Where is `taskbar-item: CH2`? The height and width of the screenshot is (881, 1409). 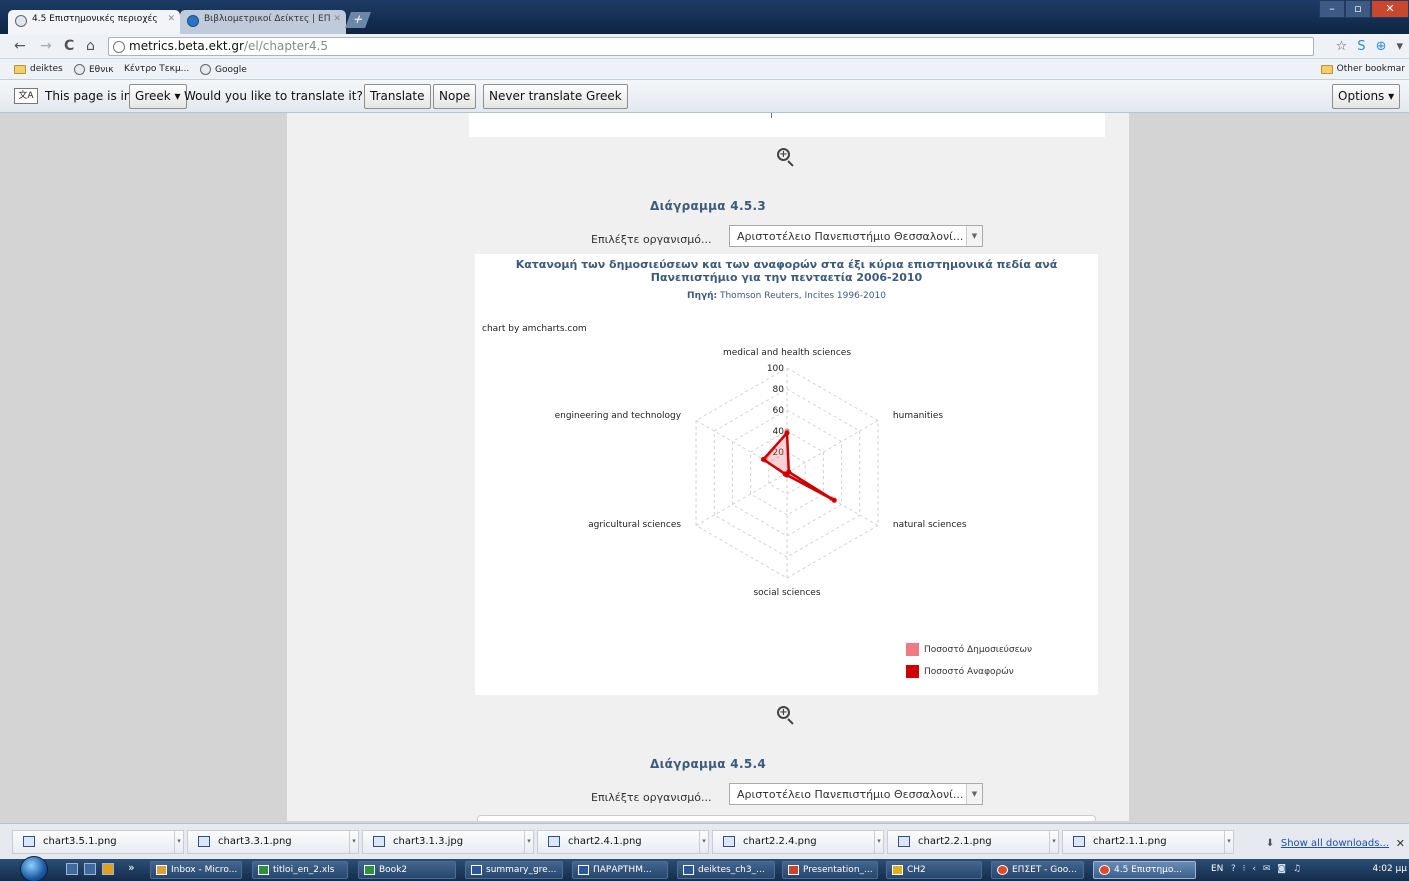 taskbar-item: CH2 is located at coordinates (934, 870).